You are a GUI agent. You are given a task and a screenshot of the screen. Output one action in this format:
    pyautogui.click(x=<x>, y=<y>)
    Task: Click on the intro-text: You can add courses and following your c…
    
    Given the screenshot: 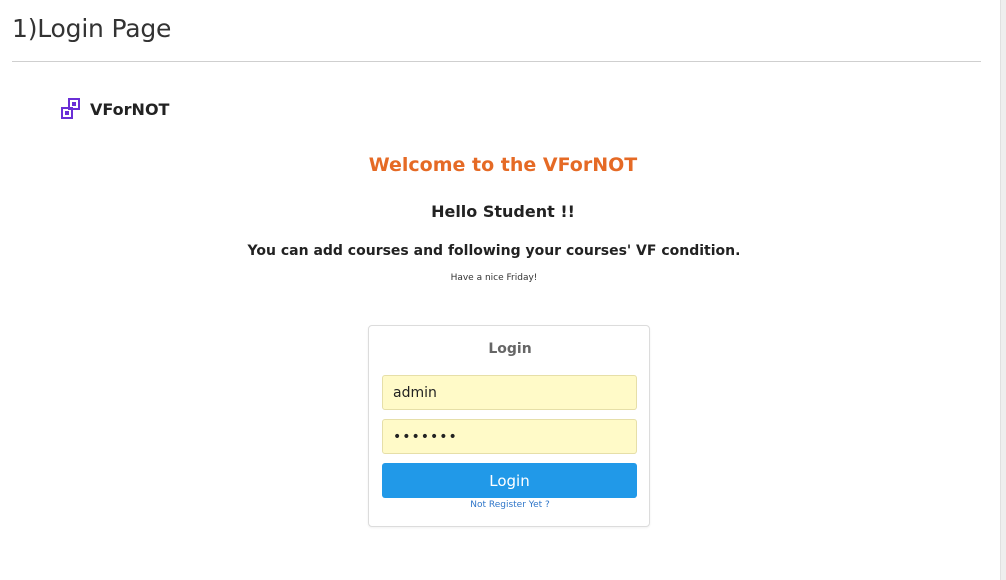 What is the action you would take?
    pyautogui.click(x=494, y=251)
    